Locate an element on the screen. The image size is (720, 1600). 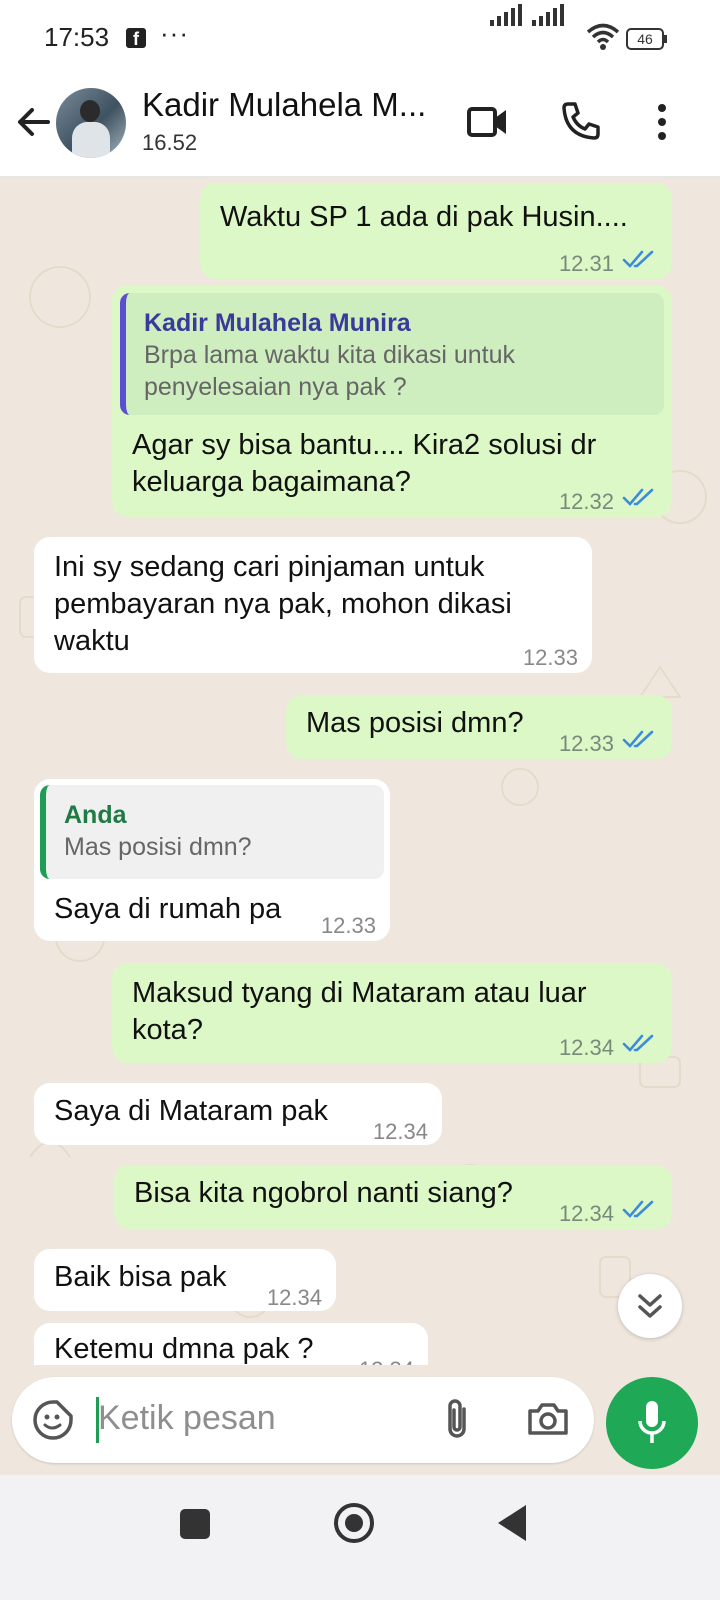
back-button is located at coordinates (512, 1523).